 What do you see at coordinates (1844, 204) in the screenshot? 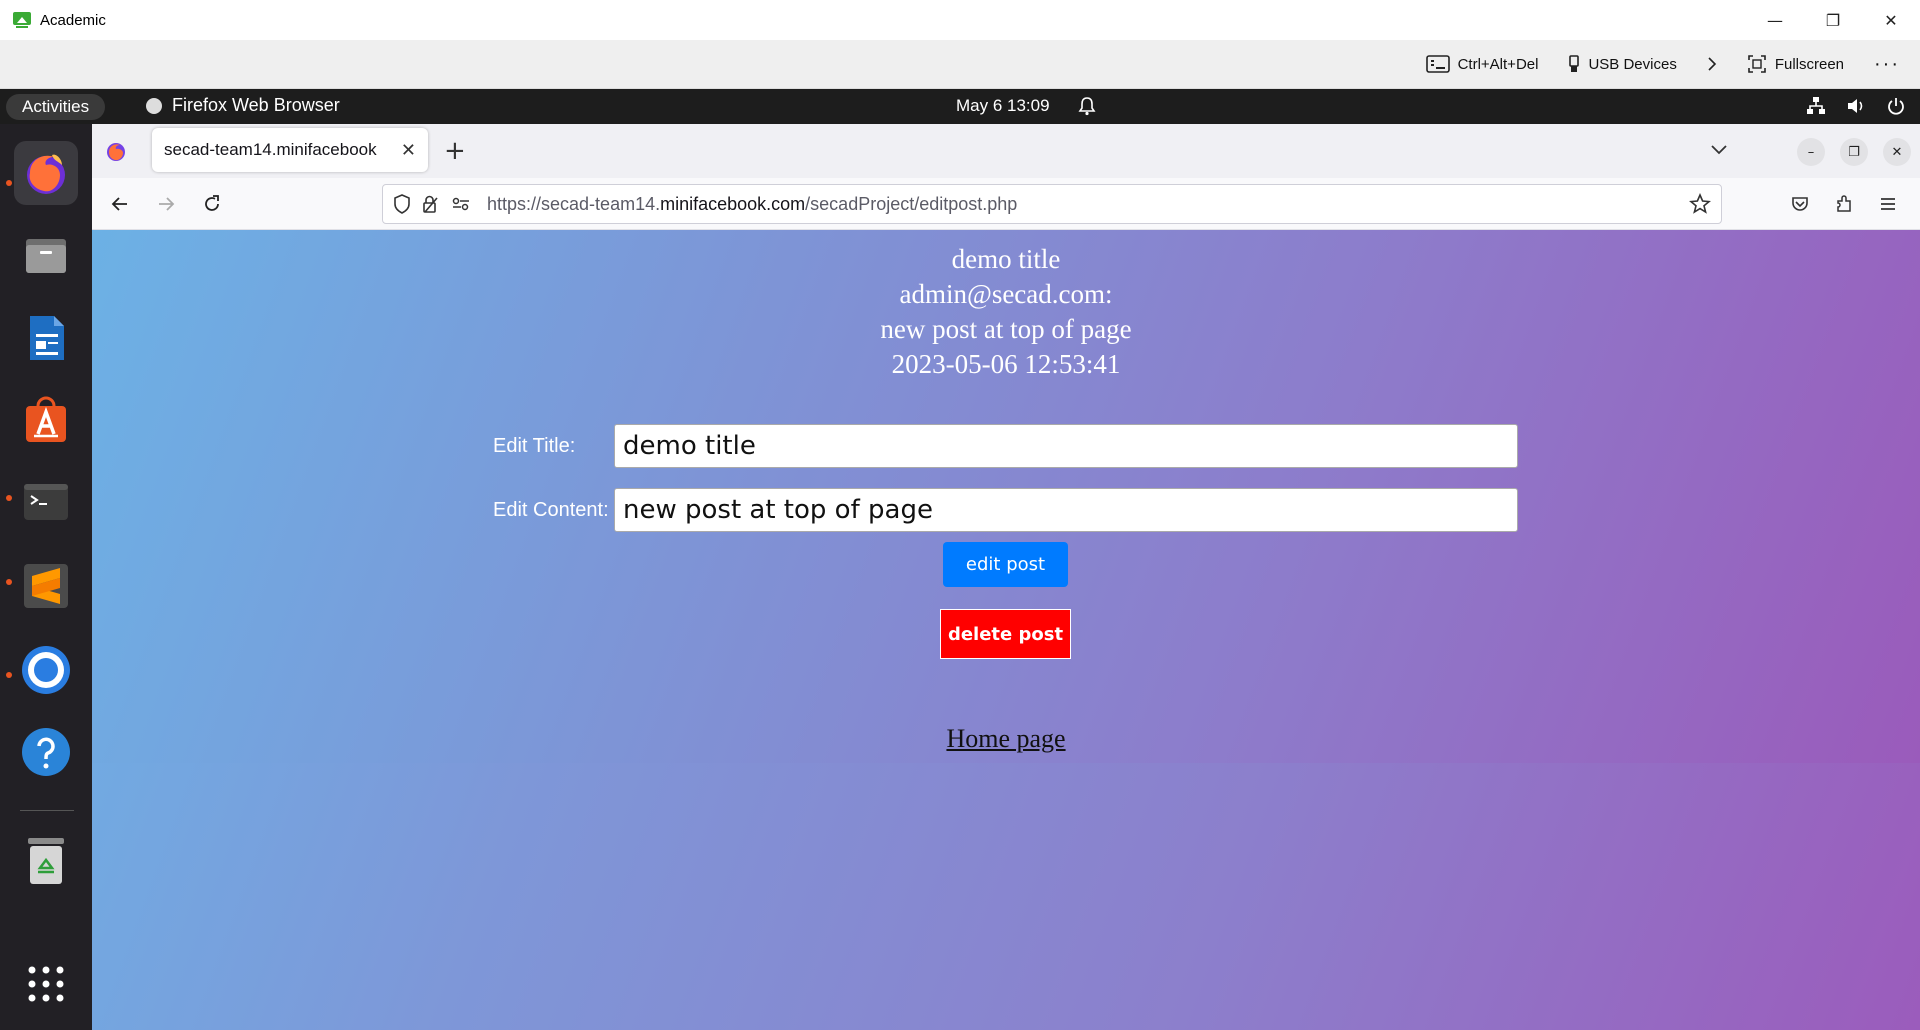
I see `extensions-icon` at bounding box center [1844, 204].